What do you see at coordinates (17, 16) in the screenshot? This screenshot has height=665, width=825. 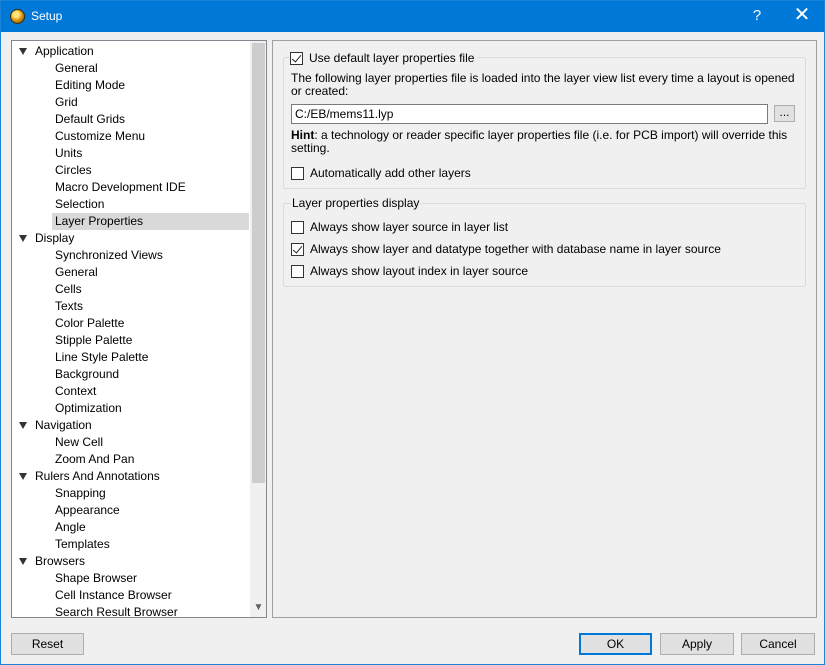 I see `app-icon` at bounding box center [17, 16].